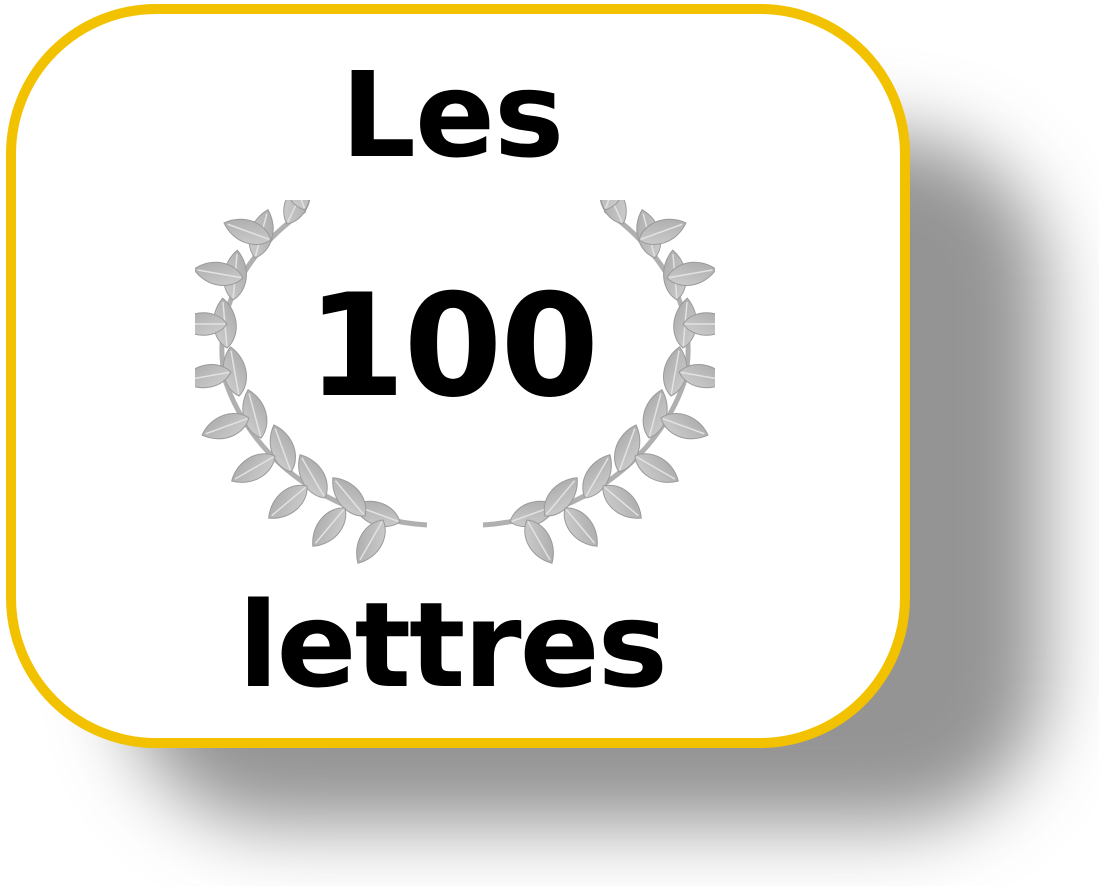  Describe the element at coordinates (453, 645) in the screenshot. I see `badge-title-bottom: lettres` at that location.